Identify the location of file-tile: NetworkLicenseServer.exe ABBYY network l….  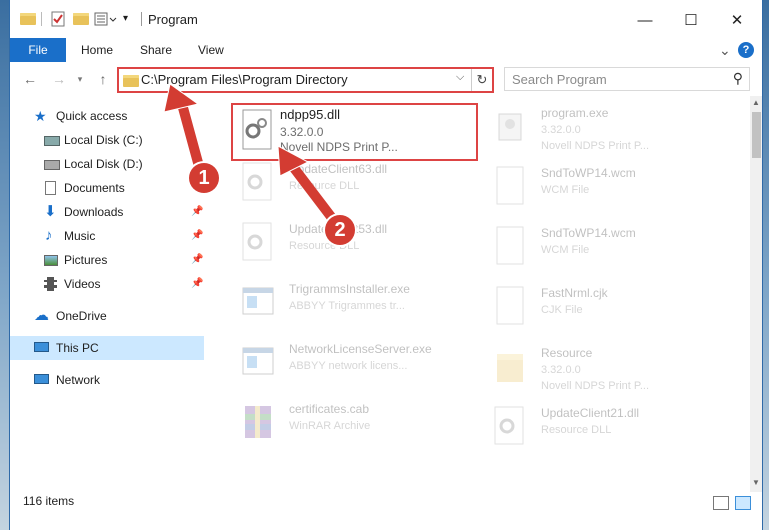
(335, 364).